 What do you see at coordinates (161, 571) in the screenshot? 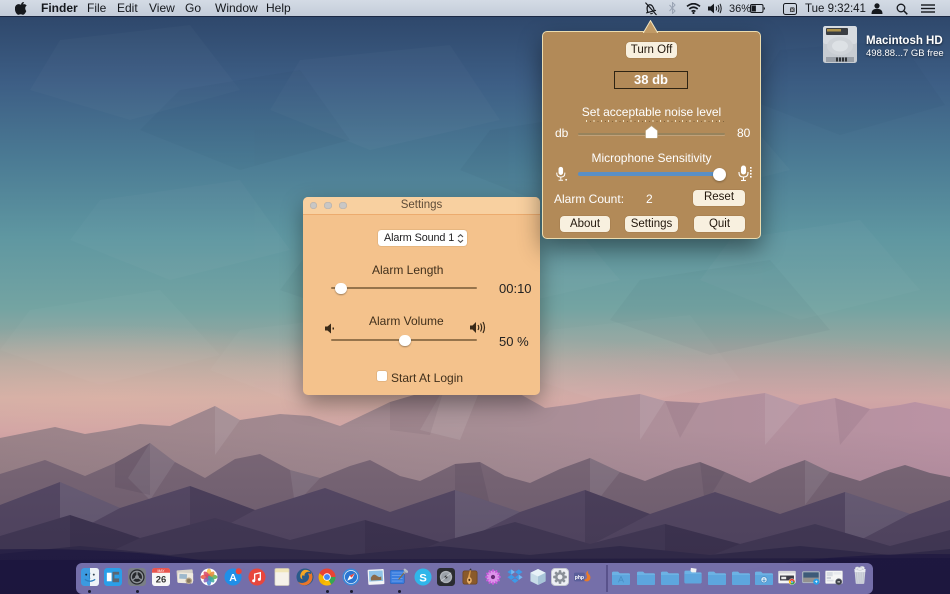
I see `svg-text: MAY` at bounding box center [161, 571].